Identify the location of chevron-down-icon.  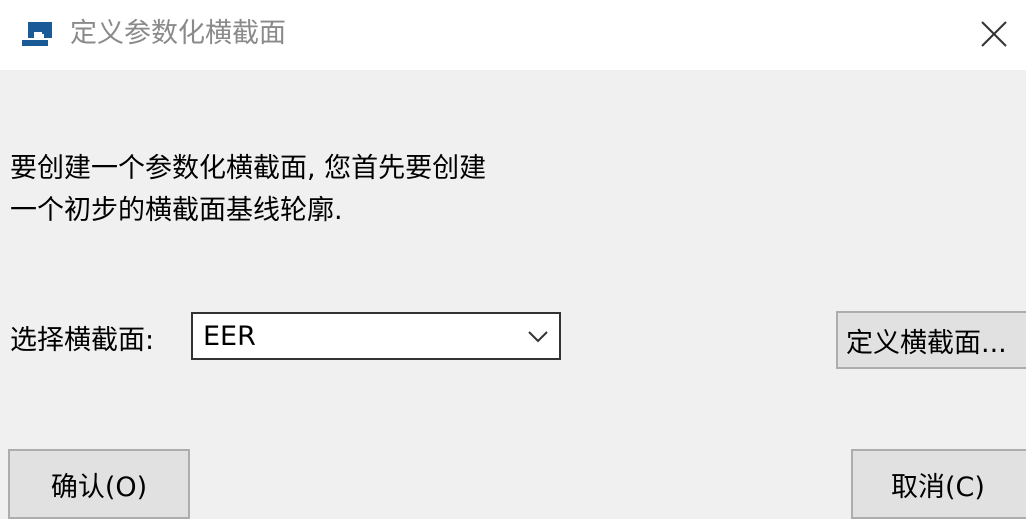
(538, 336).